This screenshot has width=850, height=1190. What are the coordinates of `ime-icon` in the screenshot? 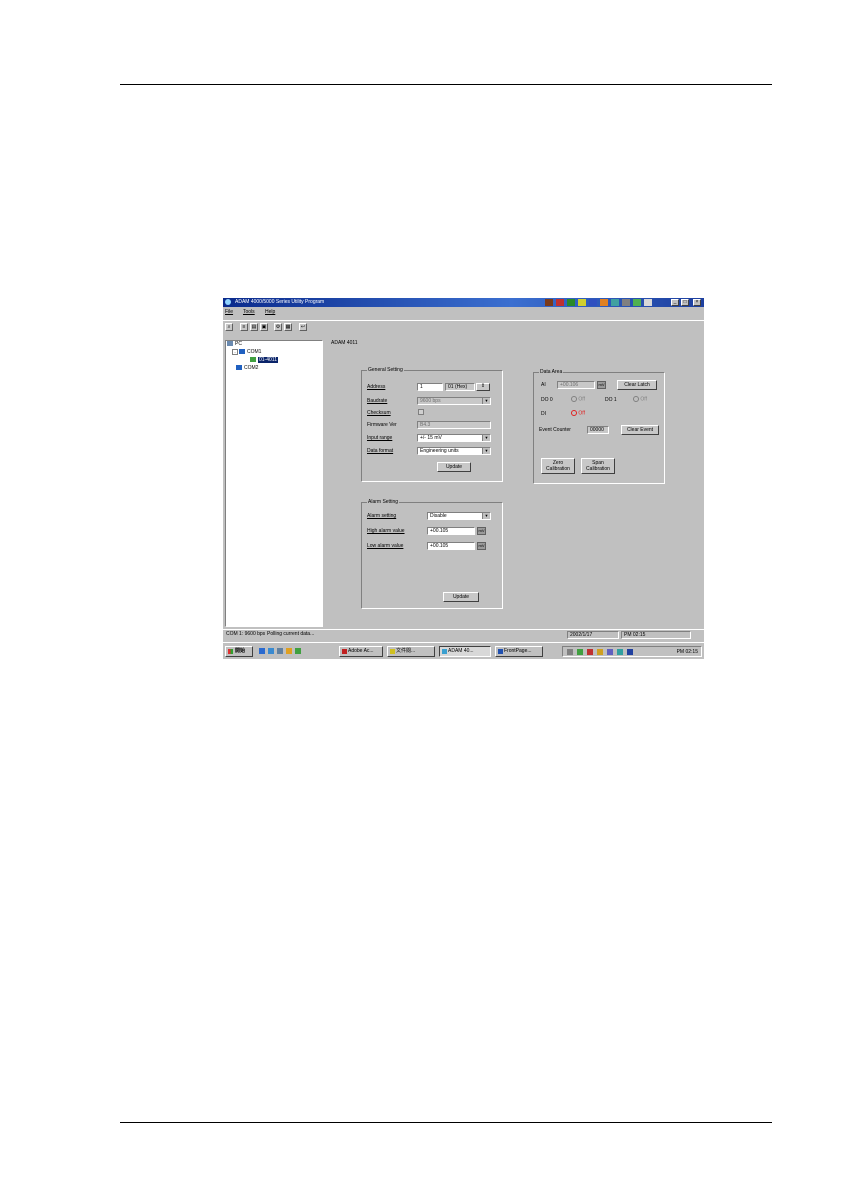 It's located at (600, 652).